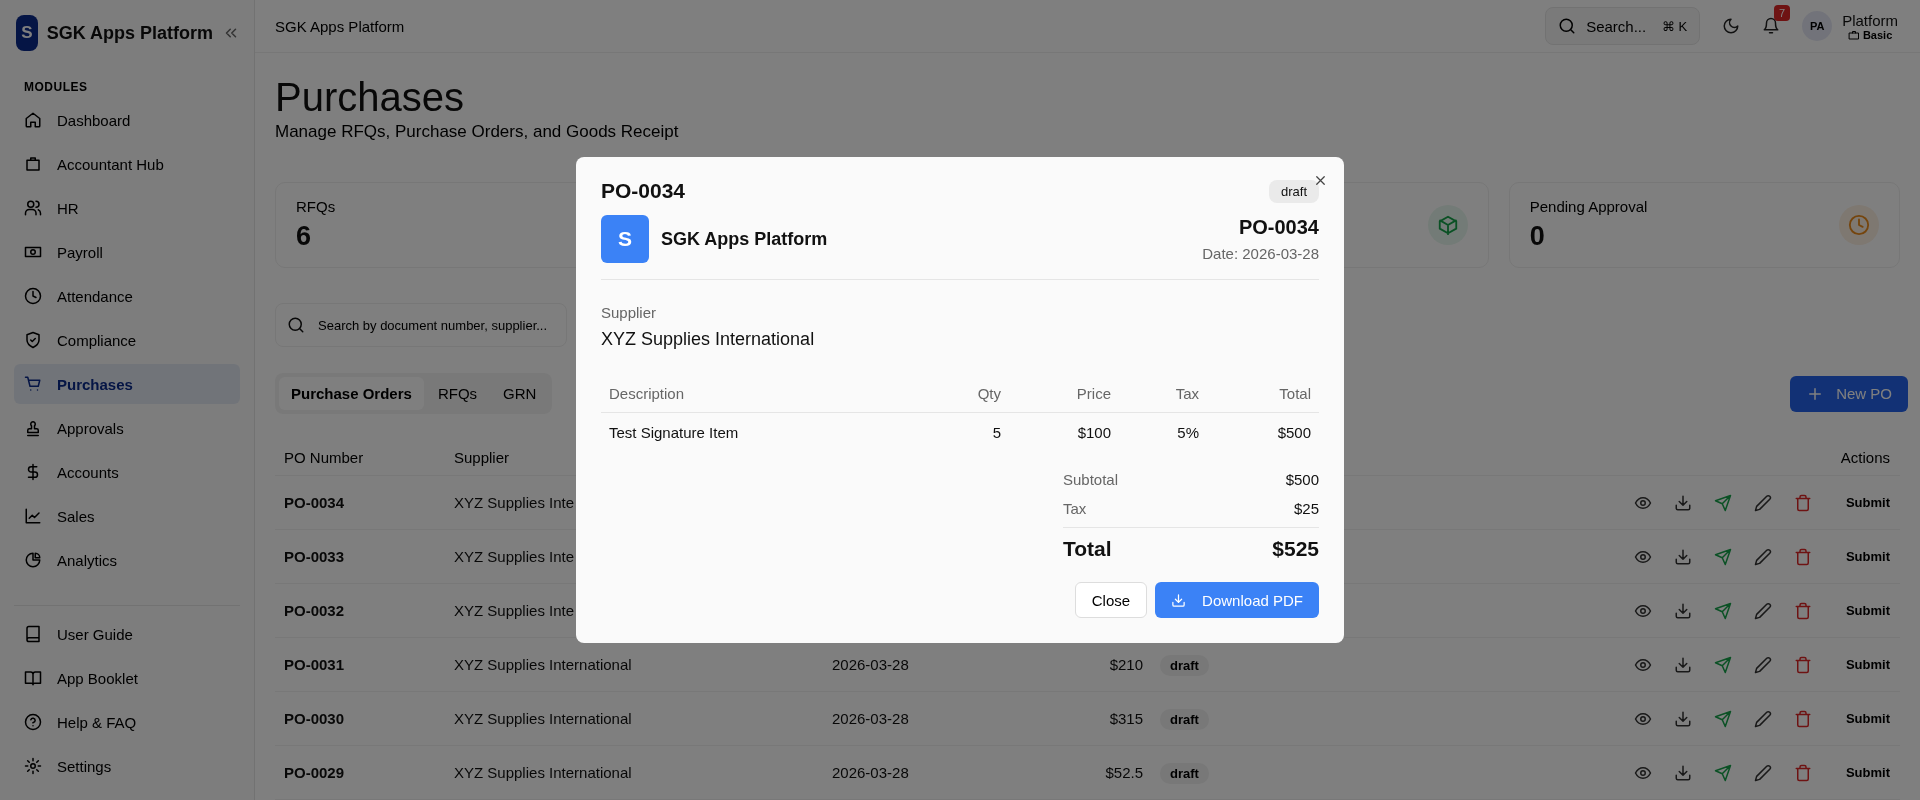 The image size is (1920, 800). I want to click on po-number-cell-text: PO-0032, so click(314, 610).